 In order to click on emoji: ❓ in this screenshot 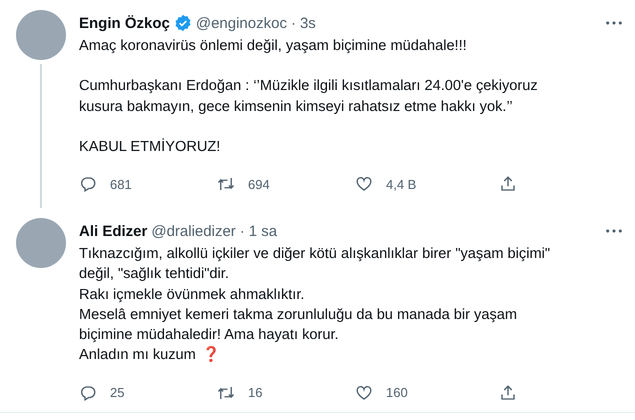, I will do `click(211, 355)`.